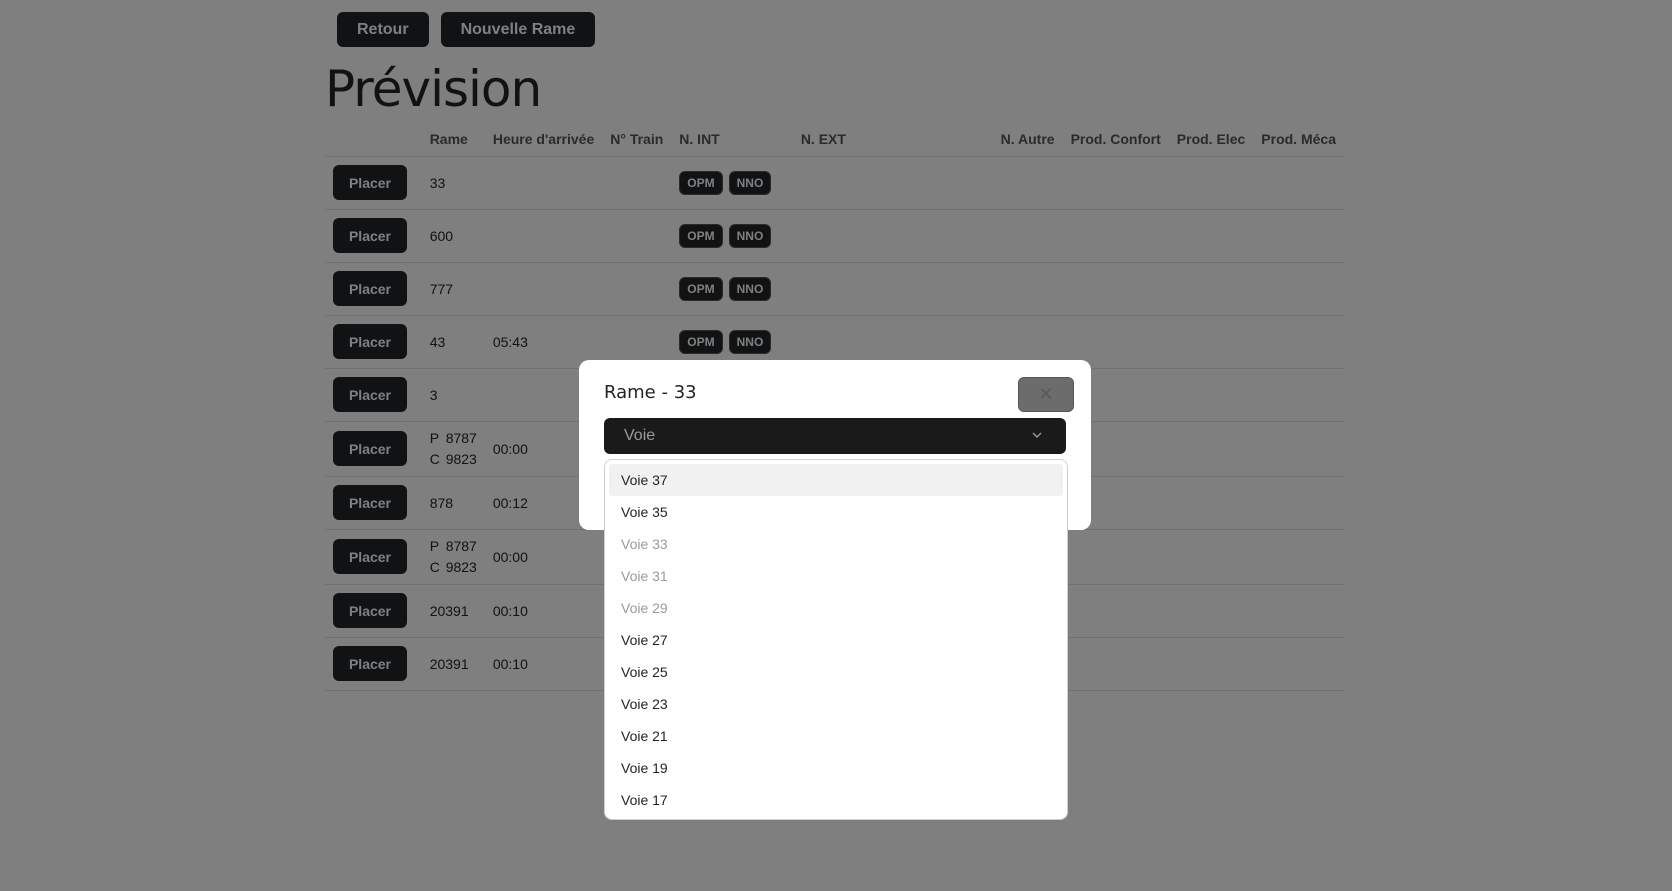 This screenshot has width=1672, height=891. I want to click on modal-title: Rame - 33, so click(650, 392).